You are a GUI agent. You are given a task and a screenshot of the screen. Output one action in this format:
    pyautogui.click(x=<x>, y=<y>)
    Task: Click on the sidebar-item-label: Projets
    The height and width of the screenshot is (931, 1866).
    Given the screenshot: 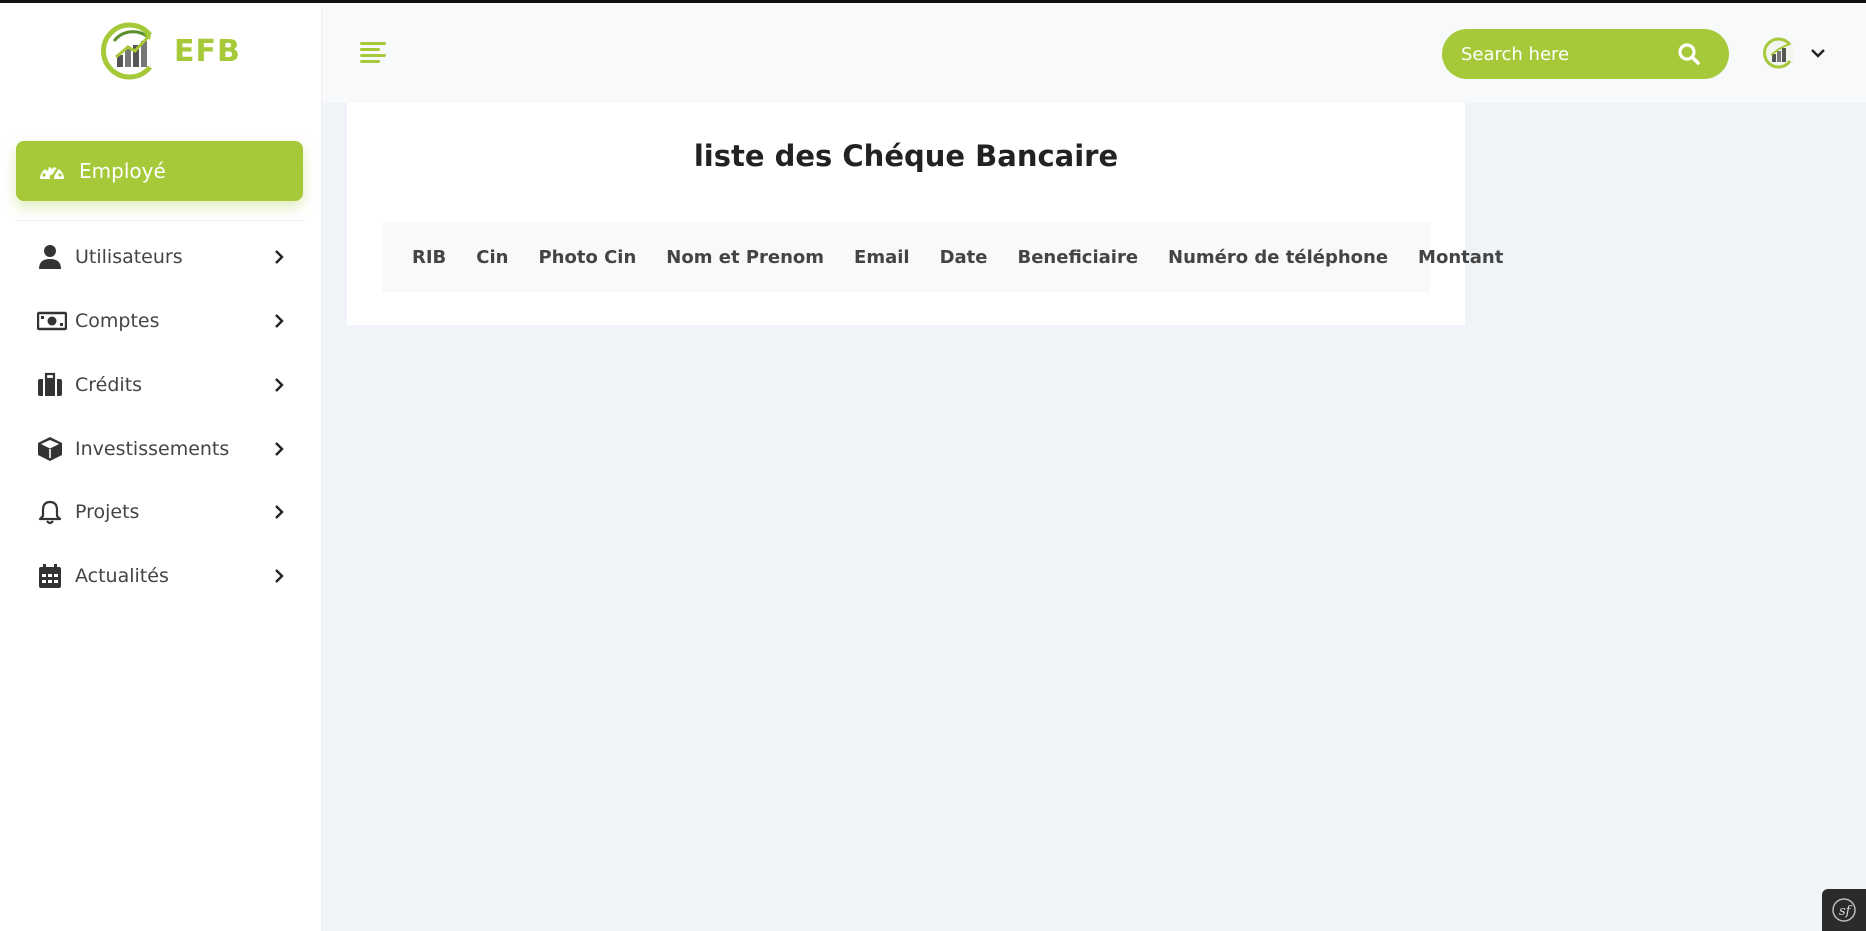 What is the action you would take?
    pyautogui.click(x=107, y=512)
    